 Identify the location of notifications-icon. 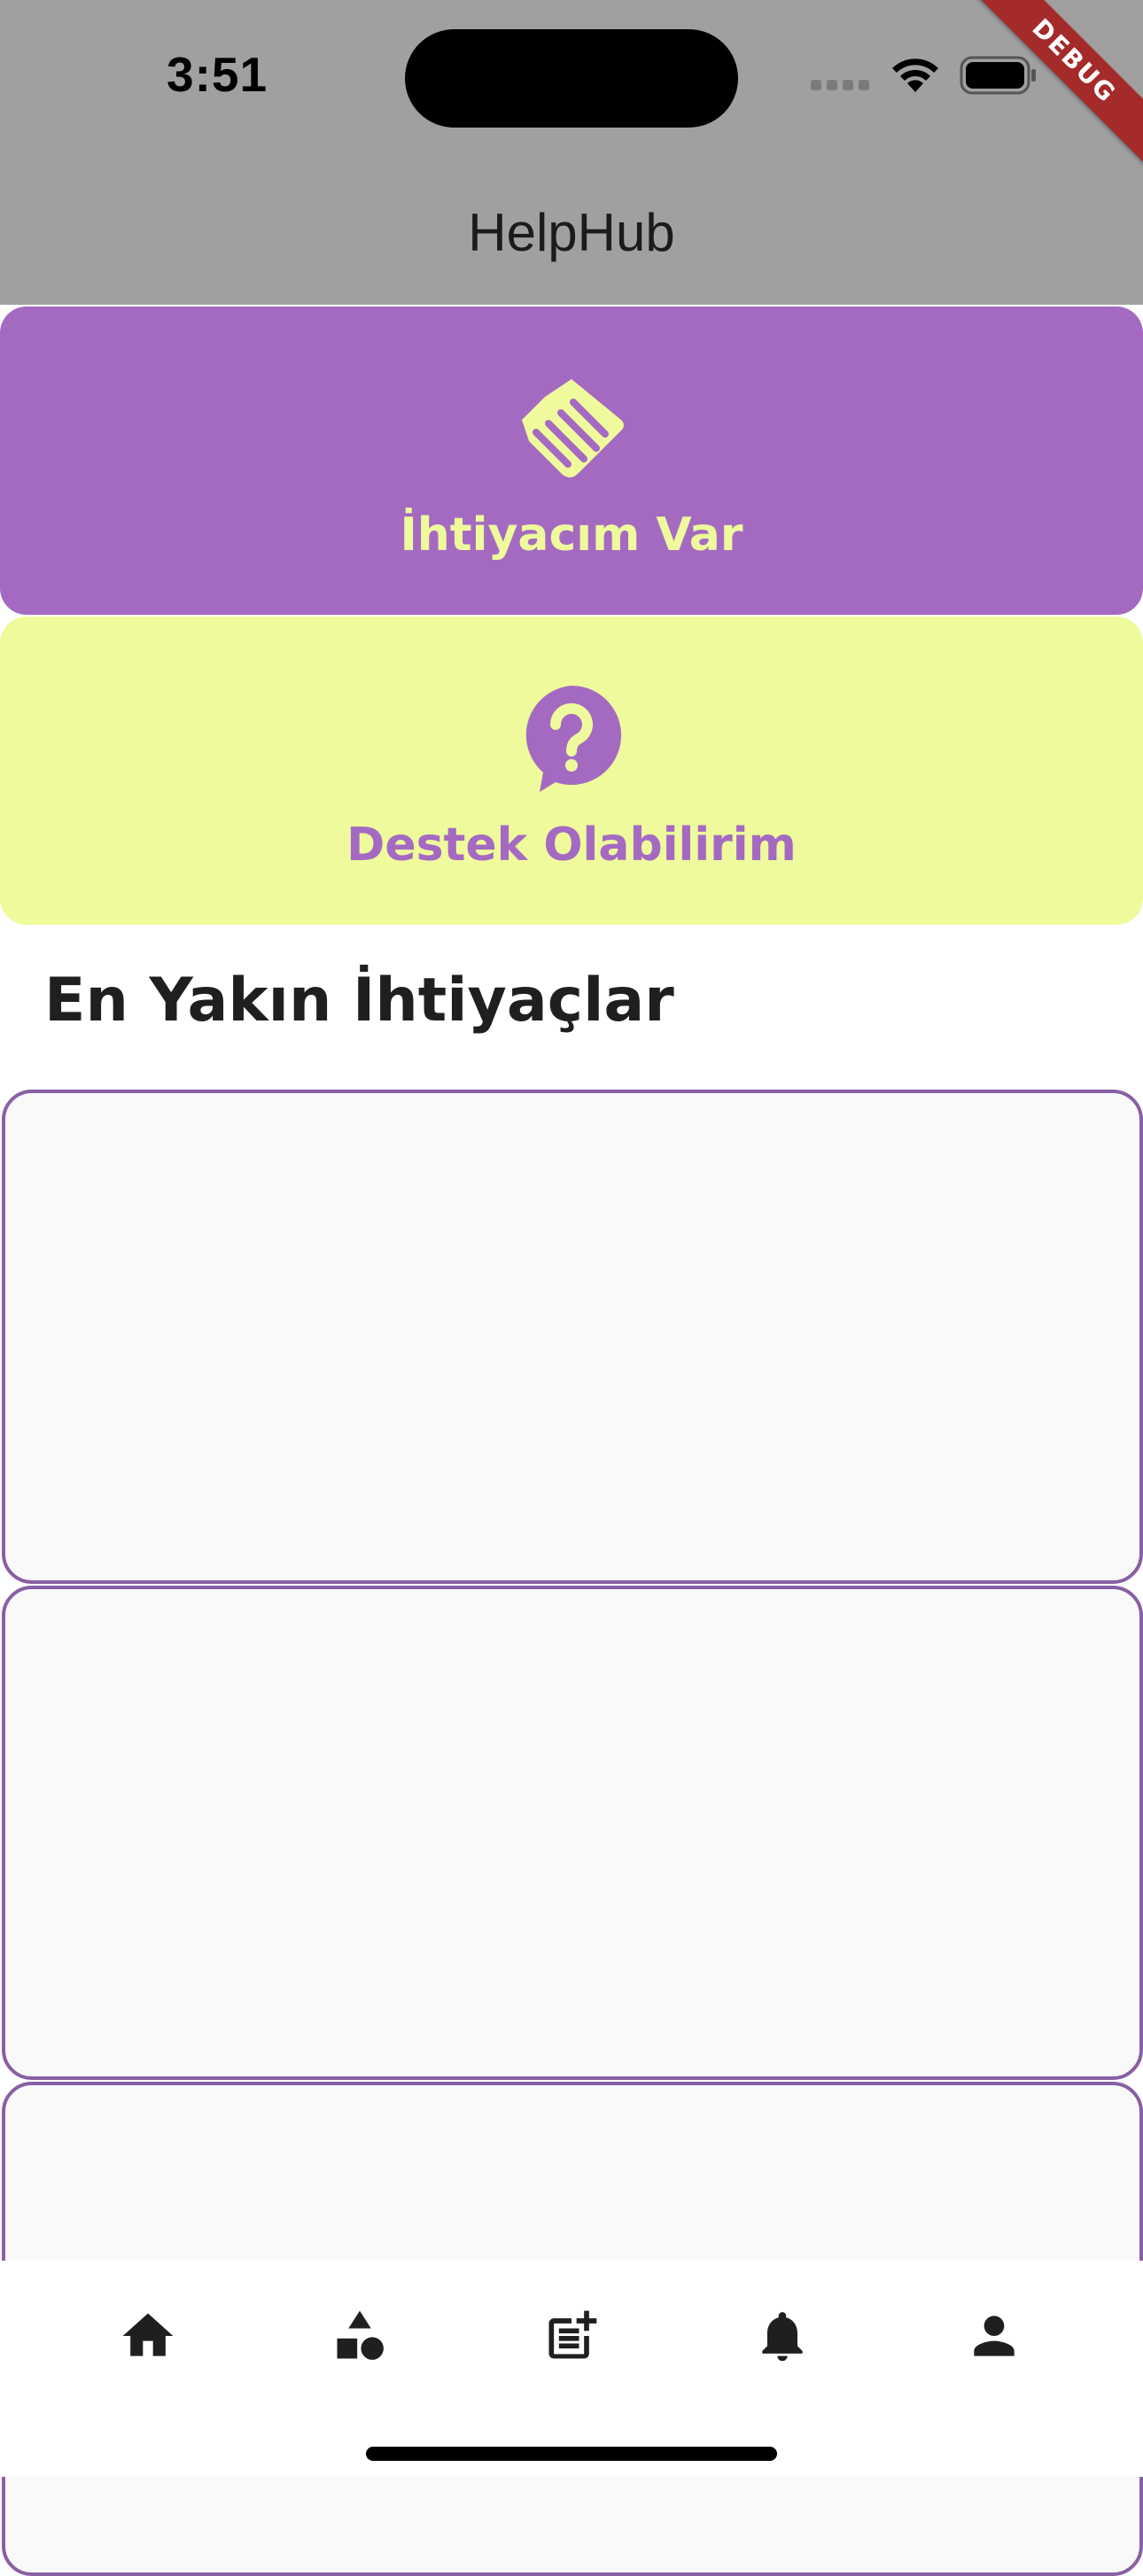
(782, 2337).